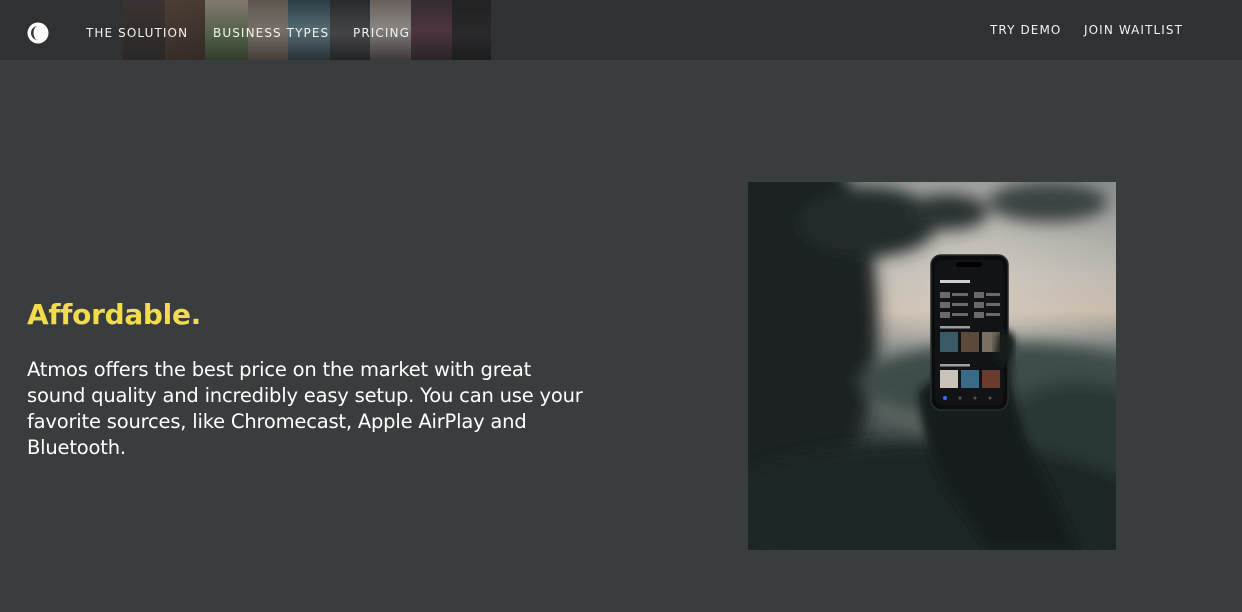  Describe the element at coordinates (38, 33) in the screenshot. I see `half-moon-logo-icon` at that location.